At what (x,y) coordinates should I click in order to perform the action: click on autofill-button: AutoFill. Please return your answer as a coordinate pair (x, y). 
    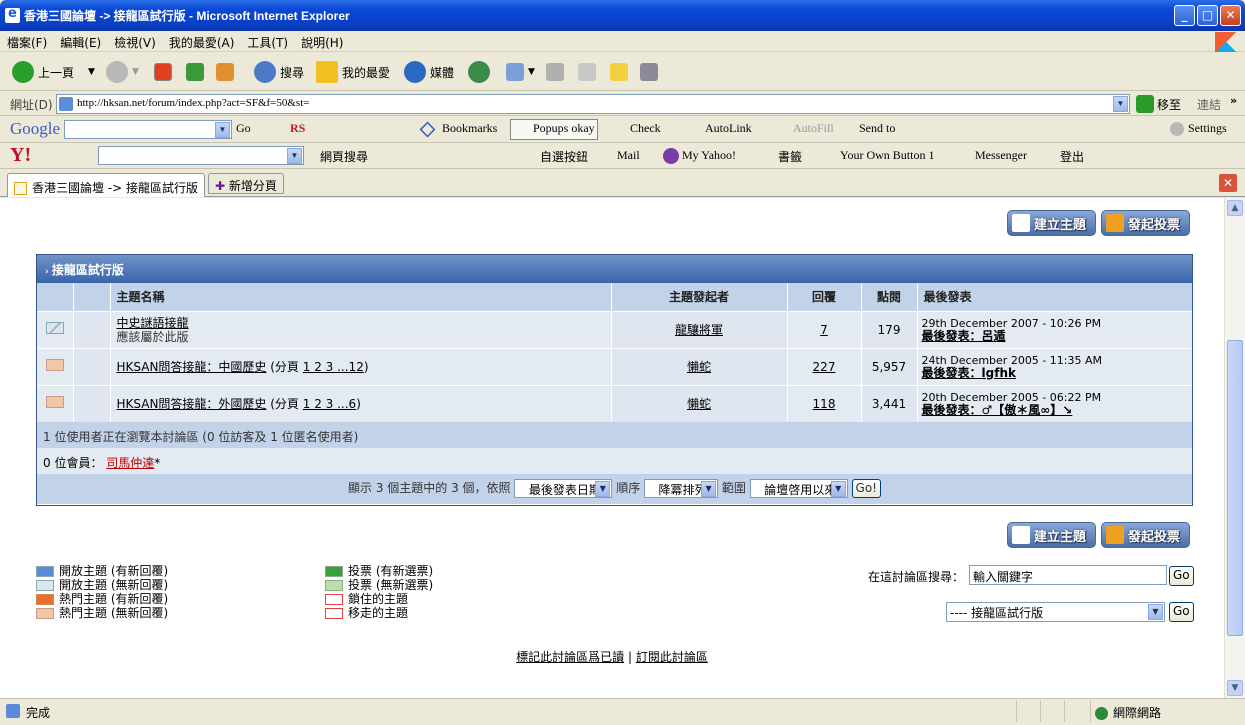
    Looking at the image, I should click on (813, 128).